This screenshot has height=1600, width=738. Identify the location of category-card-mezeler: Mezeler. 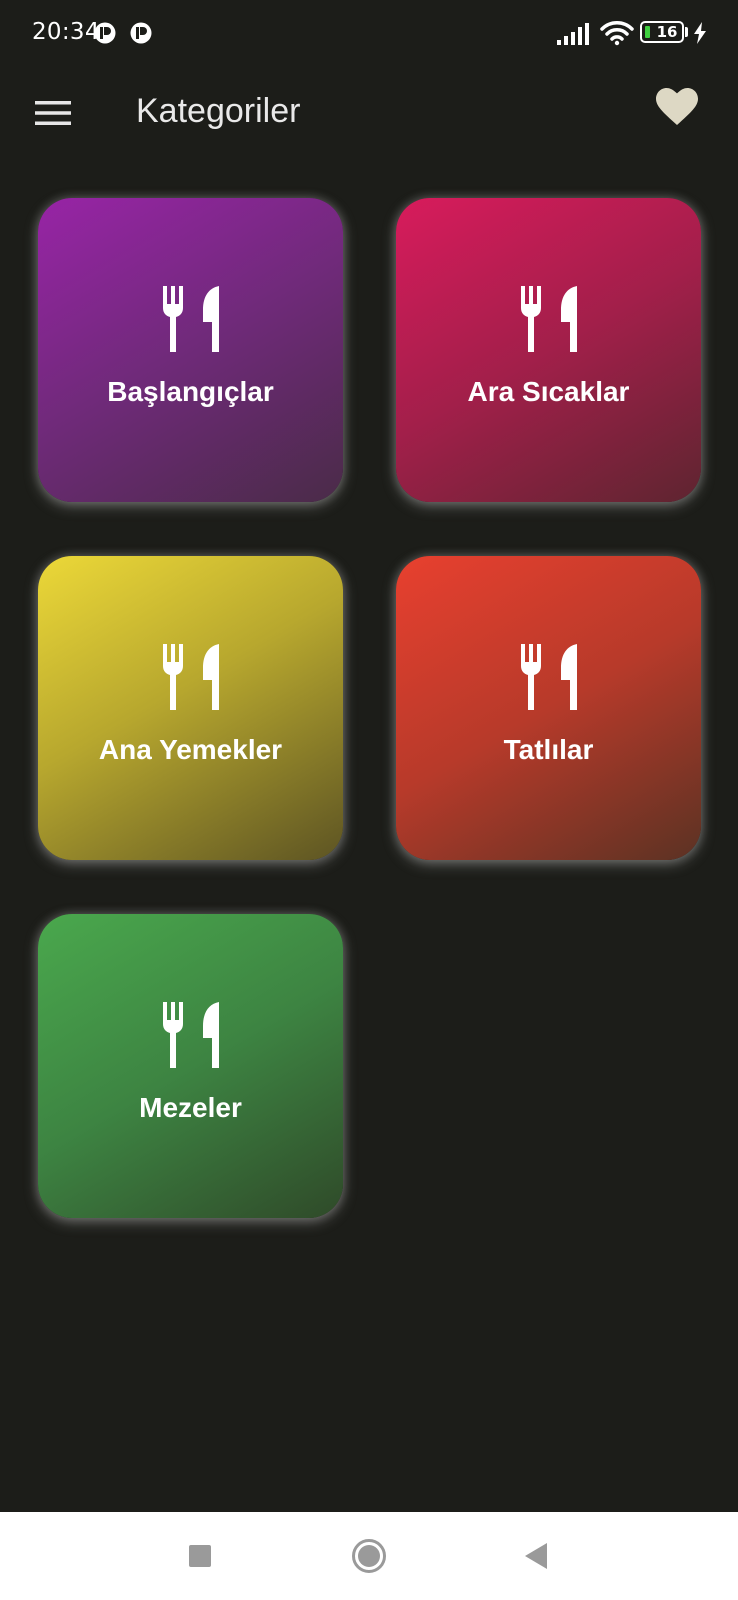
(190, 1066).